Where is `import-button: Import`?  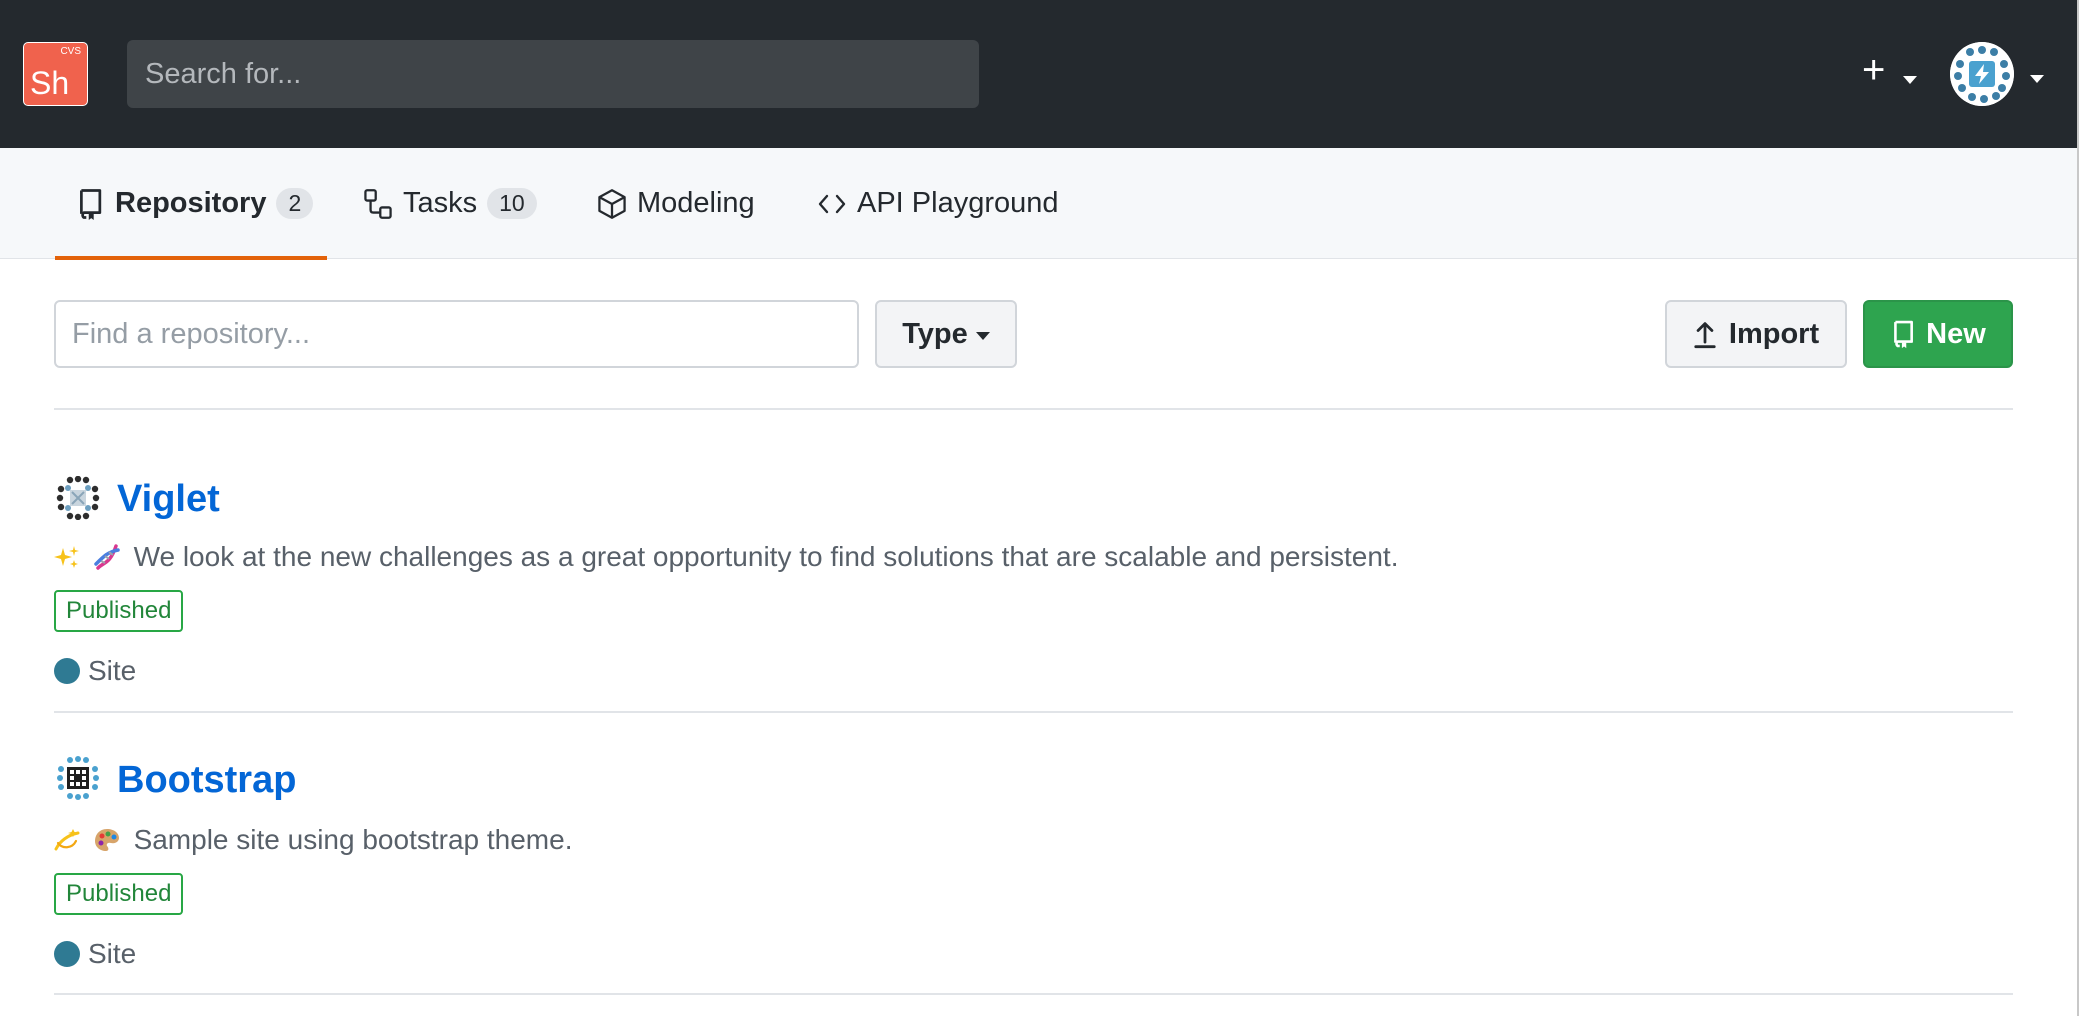 import-button: Import is located at coordinates (1756, 334).